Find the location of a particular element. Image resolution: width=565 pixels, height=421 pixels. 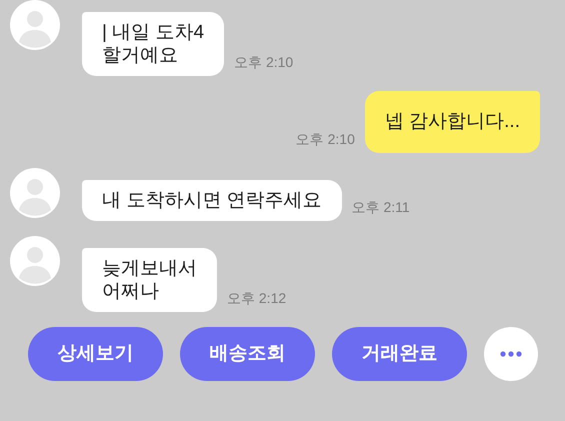

action-button: 상세보기 is located at coordinates (95, 354).